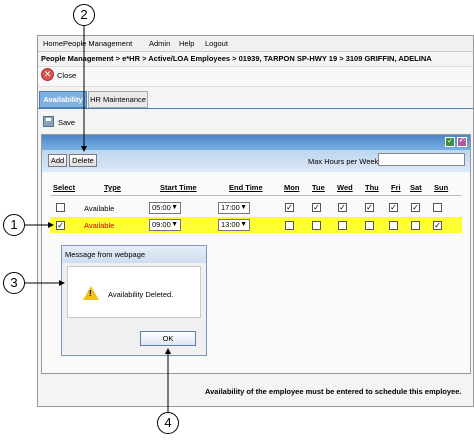 The width and height of the screenshot is (474, 442). What do you see at coordinates (14, 283) in the screenshot?
I see `callout-3: 3` at bounding box center [14, 283].